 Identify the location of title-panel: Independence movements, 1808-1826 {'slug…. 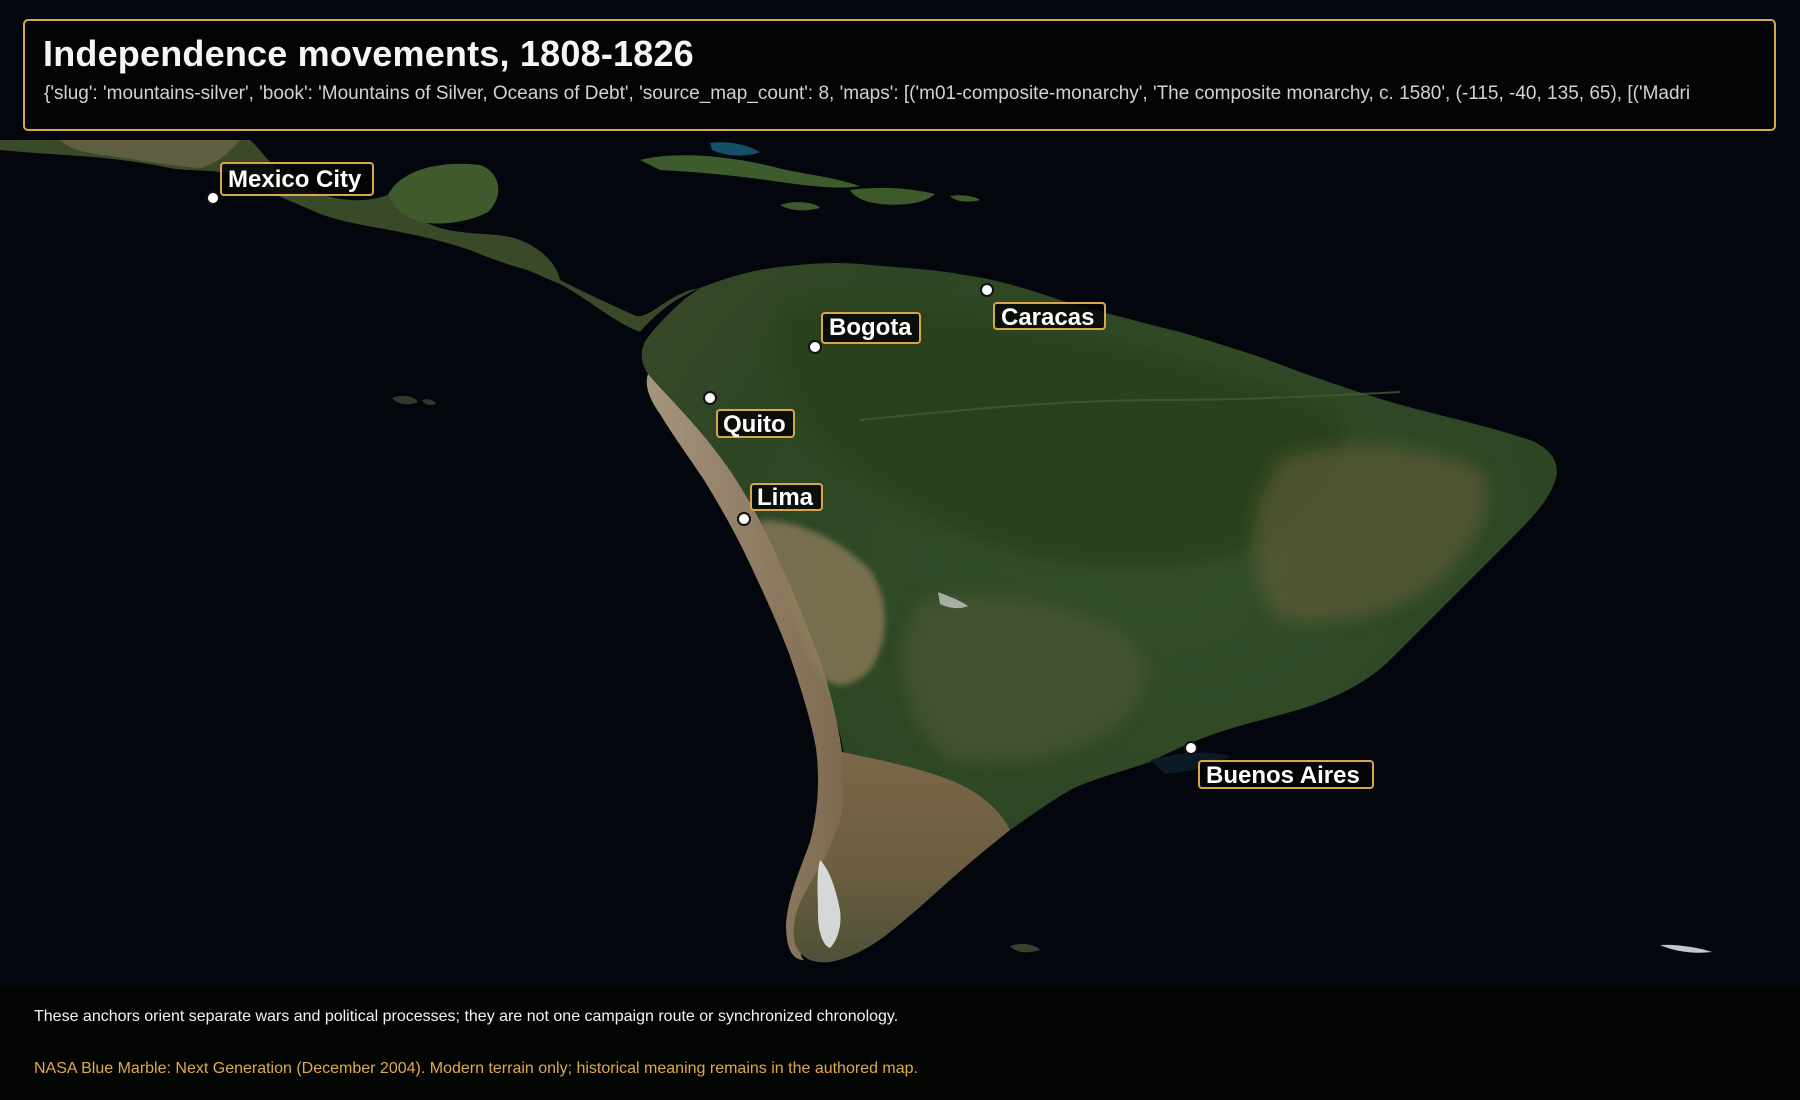
(899, 75).